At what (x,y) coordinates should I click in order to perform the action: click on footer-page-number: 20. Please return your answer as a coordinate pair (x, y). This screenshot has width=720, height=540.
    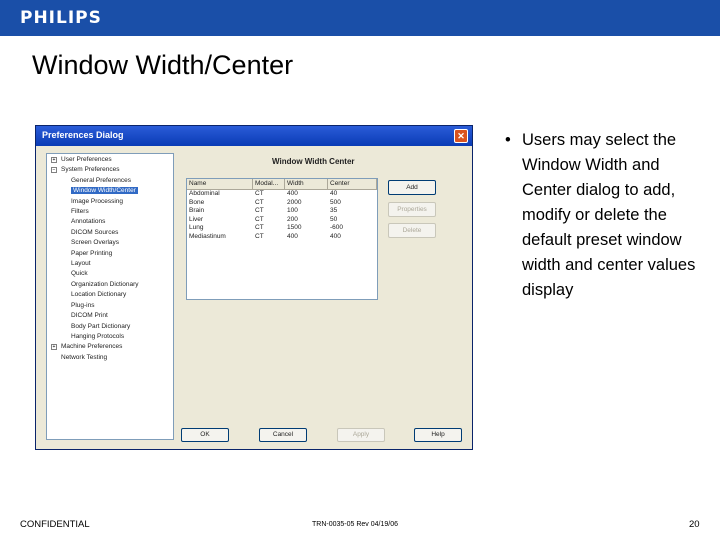
    Looking at the image, I should click on (694, 524).